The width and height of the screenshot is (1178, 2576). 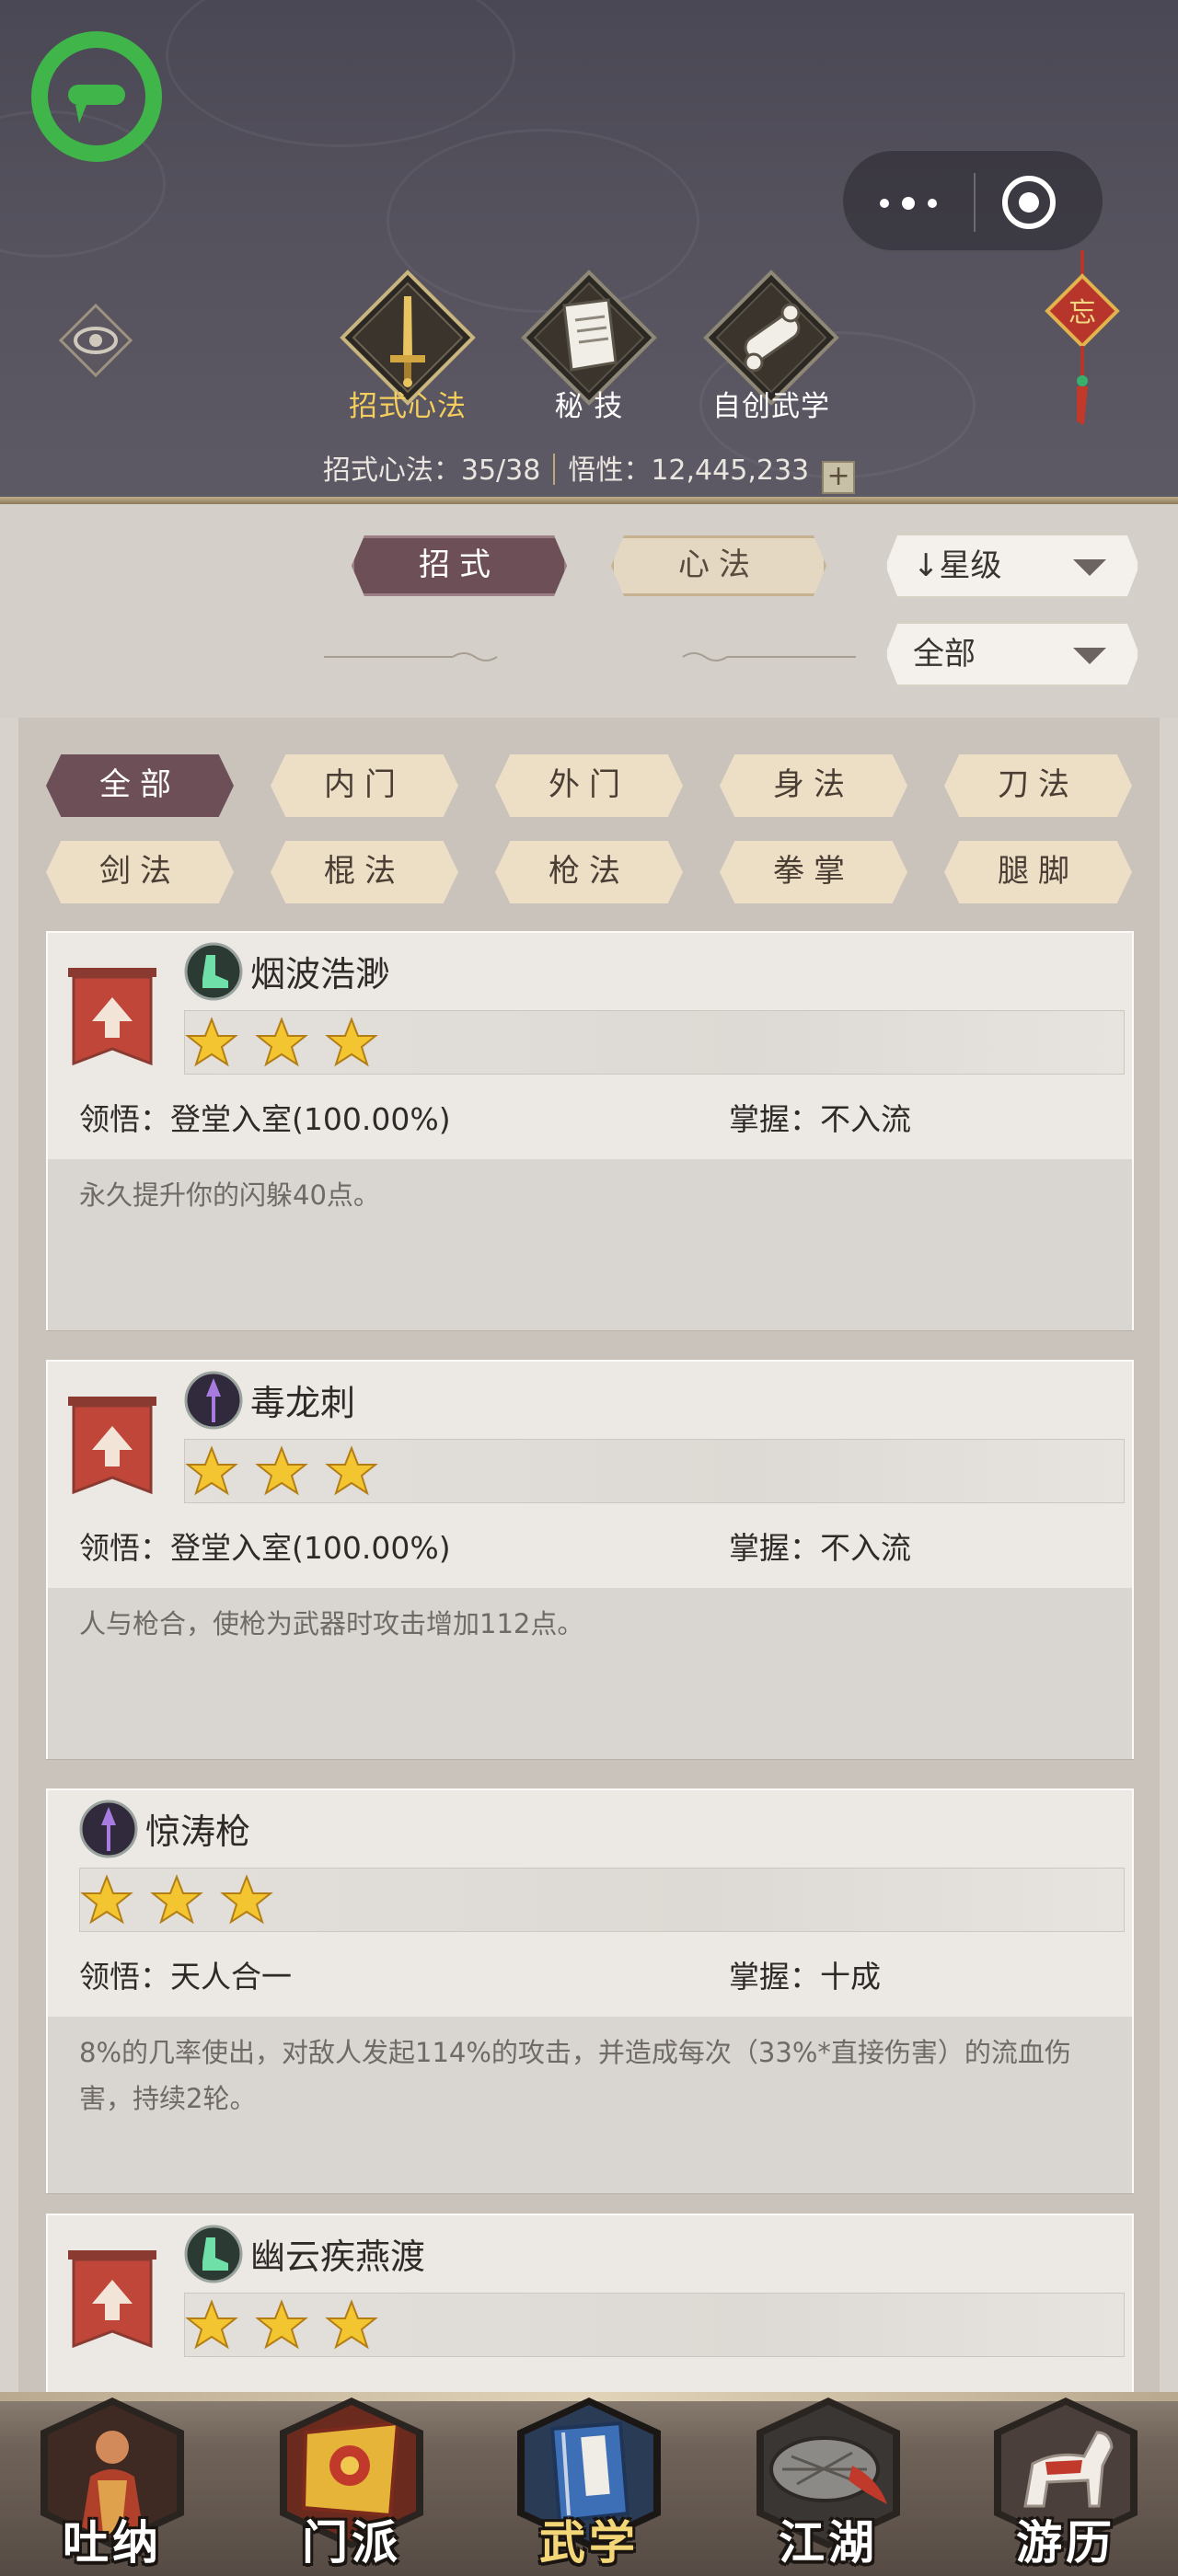 I want to click on bottom-nav: 吐纳 门派 武学 江湖 游历, so click(x=589, y=2484).